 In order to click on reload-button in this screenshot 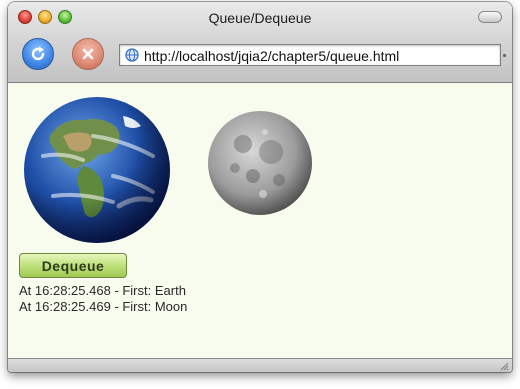, I will do `click(38, 54)`.